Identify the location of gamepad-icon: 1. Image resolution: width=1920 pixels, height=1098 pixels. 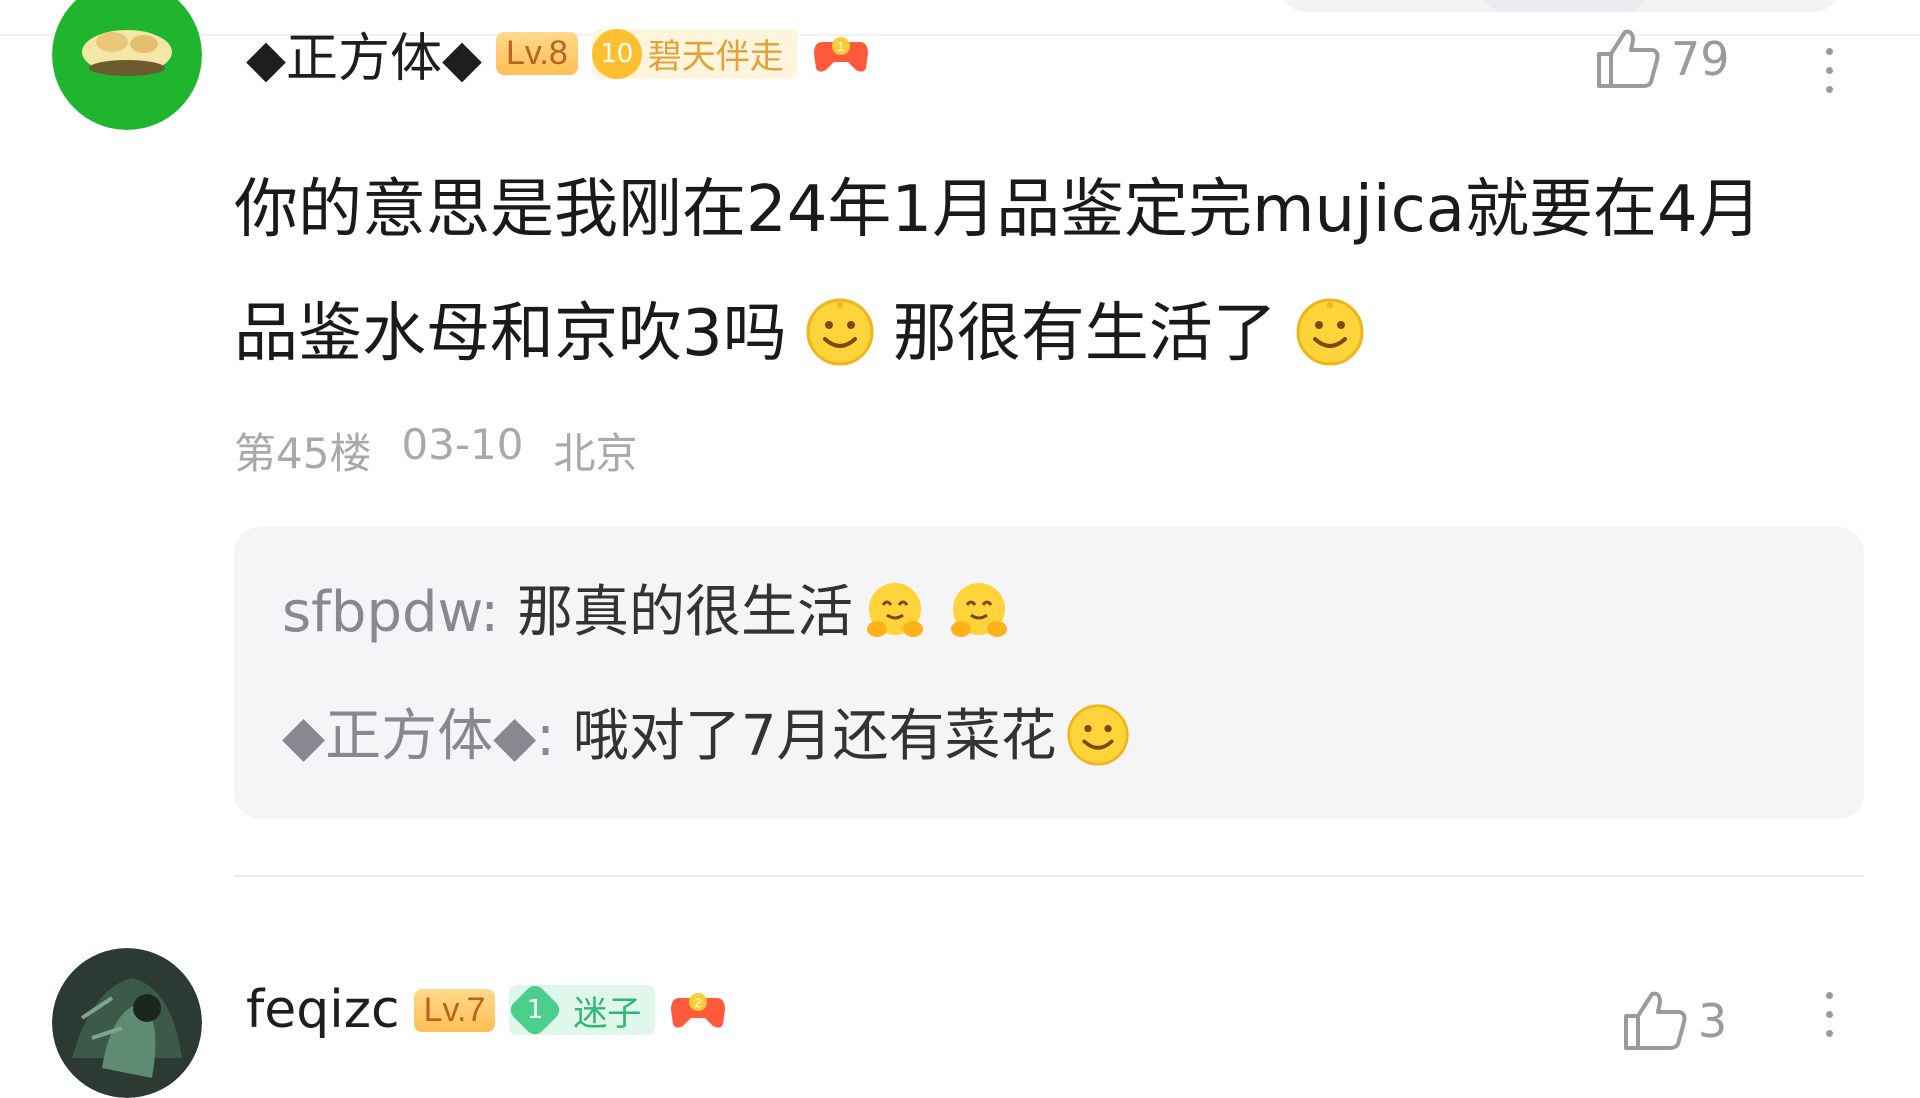
(841, 54).